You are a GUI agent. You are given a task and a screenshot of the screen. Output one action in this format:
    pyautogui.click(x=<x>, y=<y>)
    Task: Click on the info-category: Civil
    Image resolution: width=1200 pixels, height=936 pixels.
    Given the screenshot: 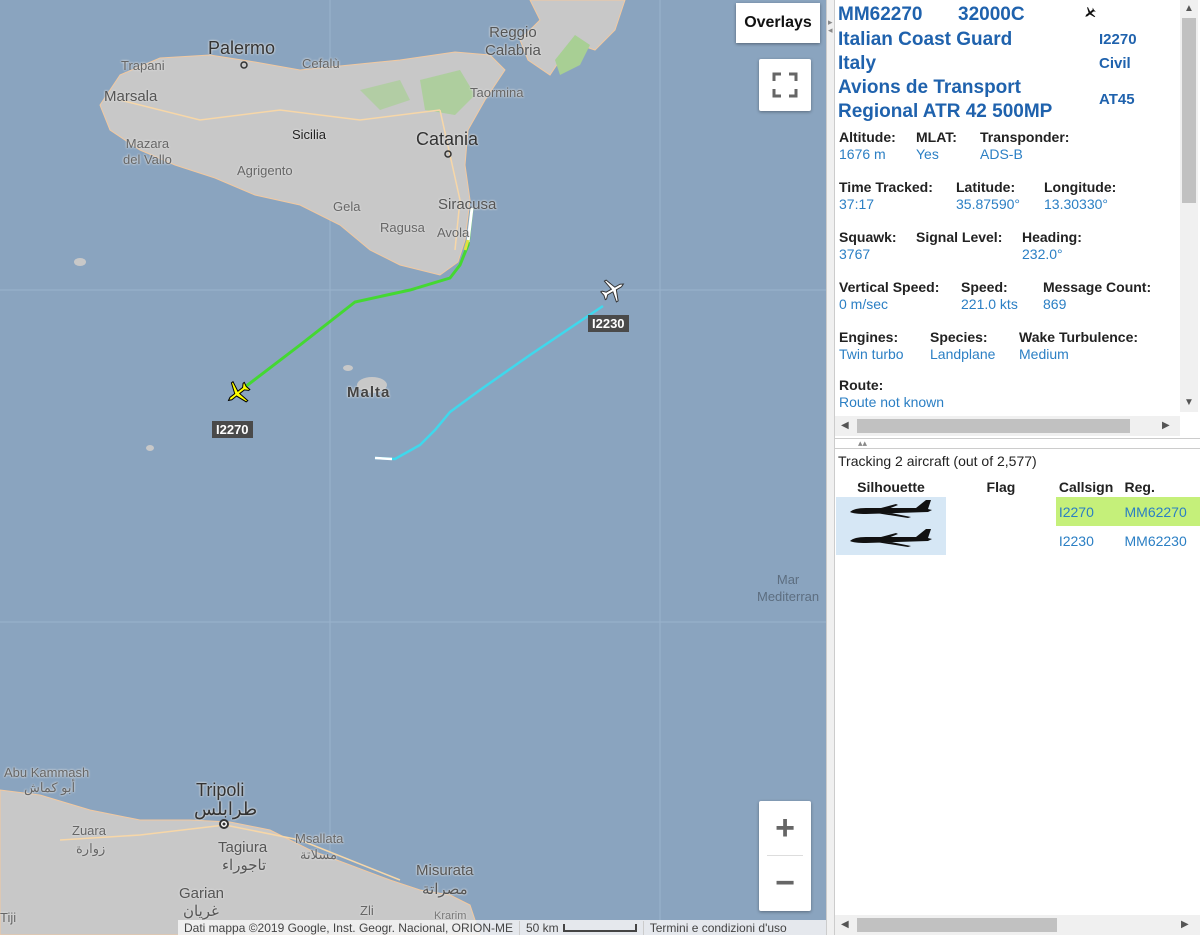 What is the action you would take?
    pyautogui.click(x=1115, y=63)
    